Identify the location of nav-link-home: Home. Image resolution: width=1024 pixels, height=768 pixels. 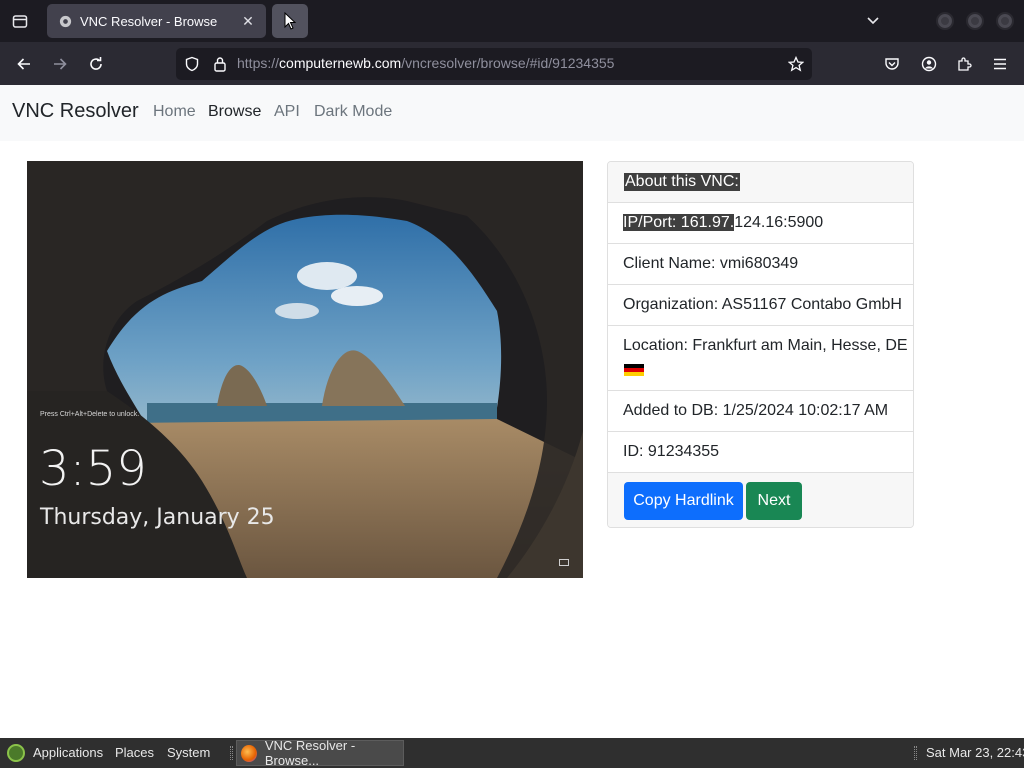
(174, 112).